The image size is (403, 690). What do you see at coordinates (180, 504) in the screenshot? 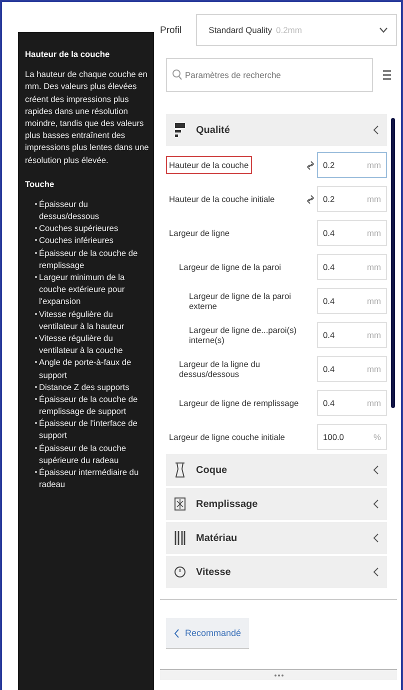
I see `infill-icon` at bounding box center [180, 504].